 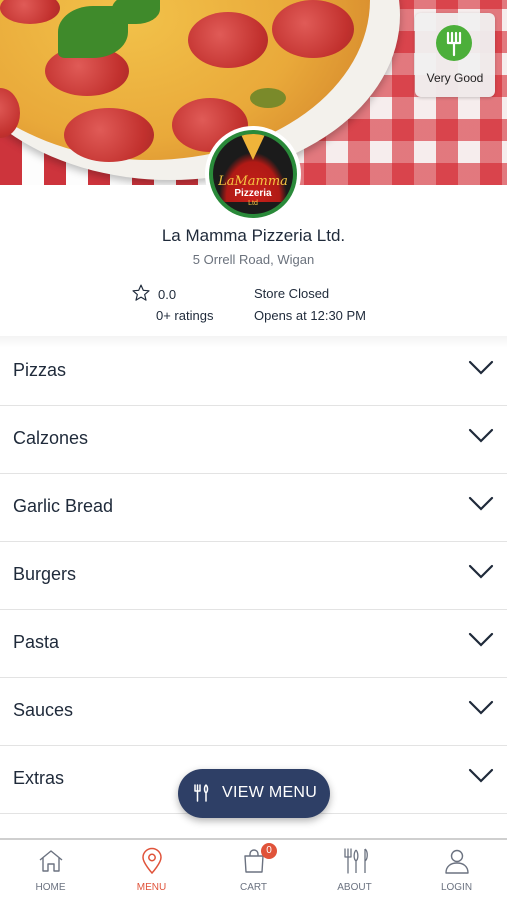 What do you see at coordinates (253, 887) in the screenshot?
I see `tab-label: CART` at bounding box center [253, 887].